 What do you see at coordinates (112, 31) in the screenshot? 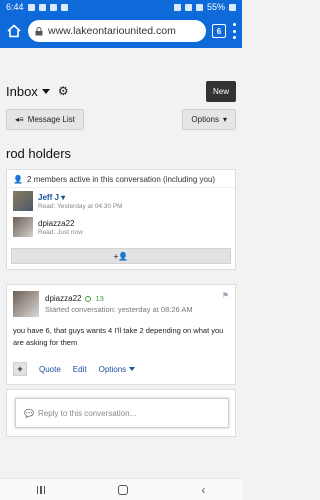
I see `url-text: www.lakeontariounited.com` at bounding box center [112, 31].